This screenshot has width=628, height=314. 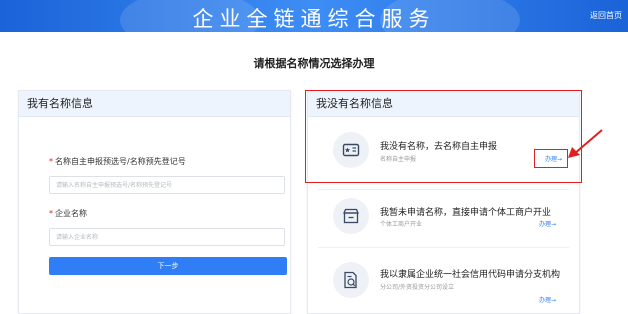 What do you see at coordinates (168, 266) in the screenshot?
I see `next-step-button: 下一步` at bounding box center [168, 266].